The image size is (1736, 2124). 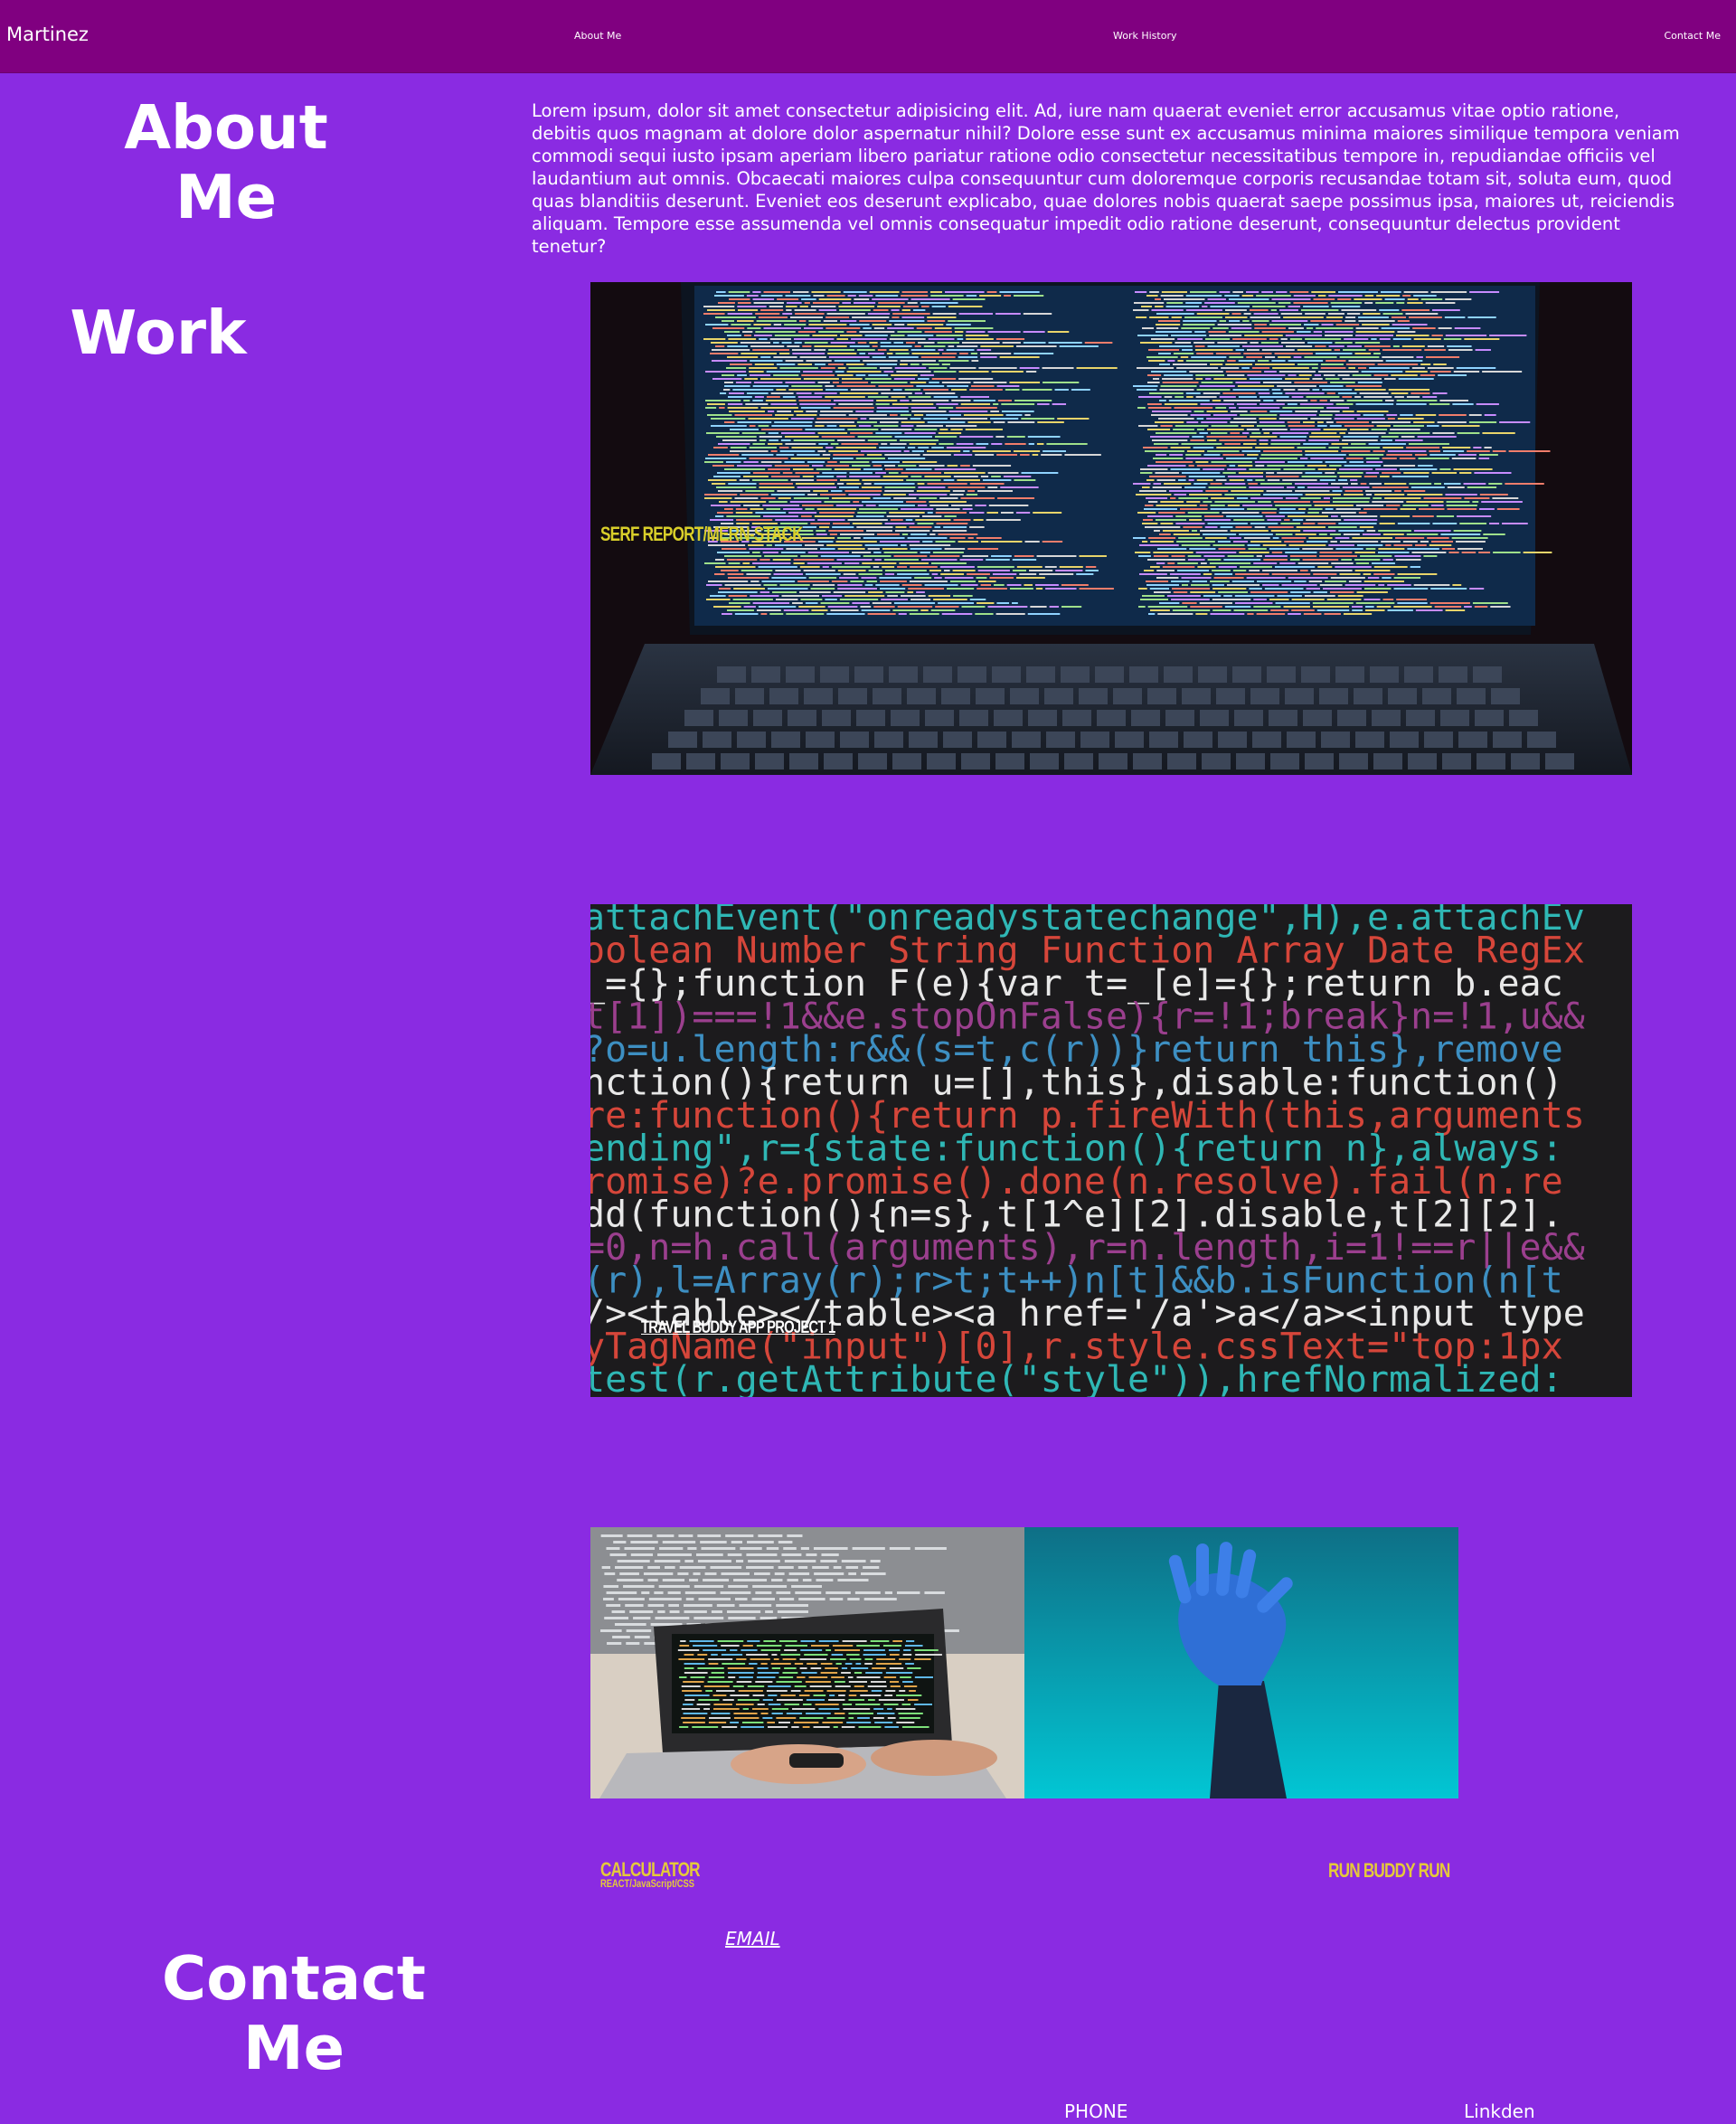 I want to click on project-label-serf-report: SERF REPORT/MERN-STACK, so click(x=702, y=534).